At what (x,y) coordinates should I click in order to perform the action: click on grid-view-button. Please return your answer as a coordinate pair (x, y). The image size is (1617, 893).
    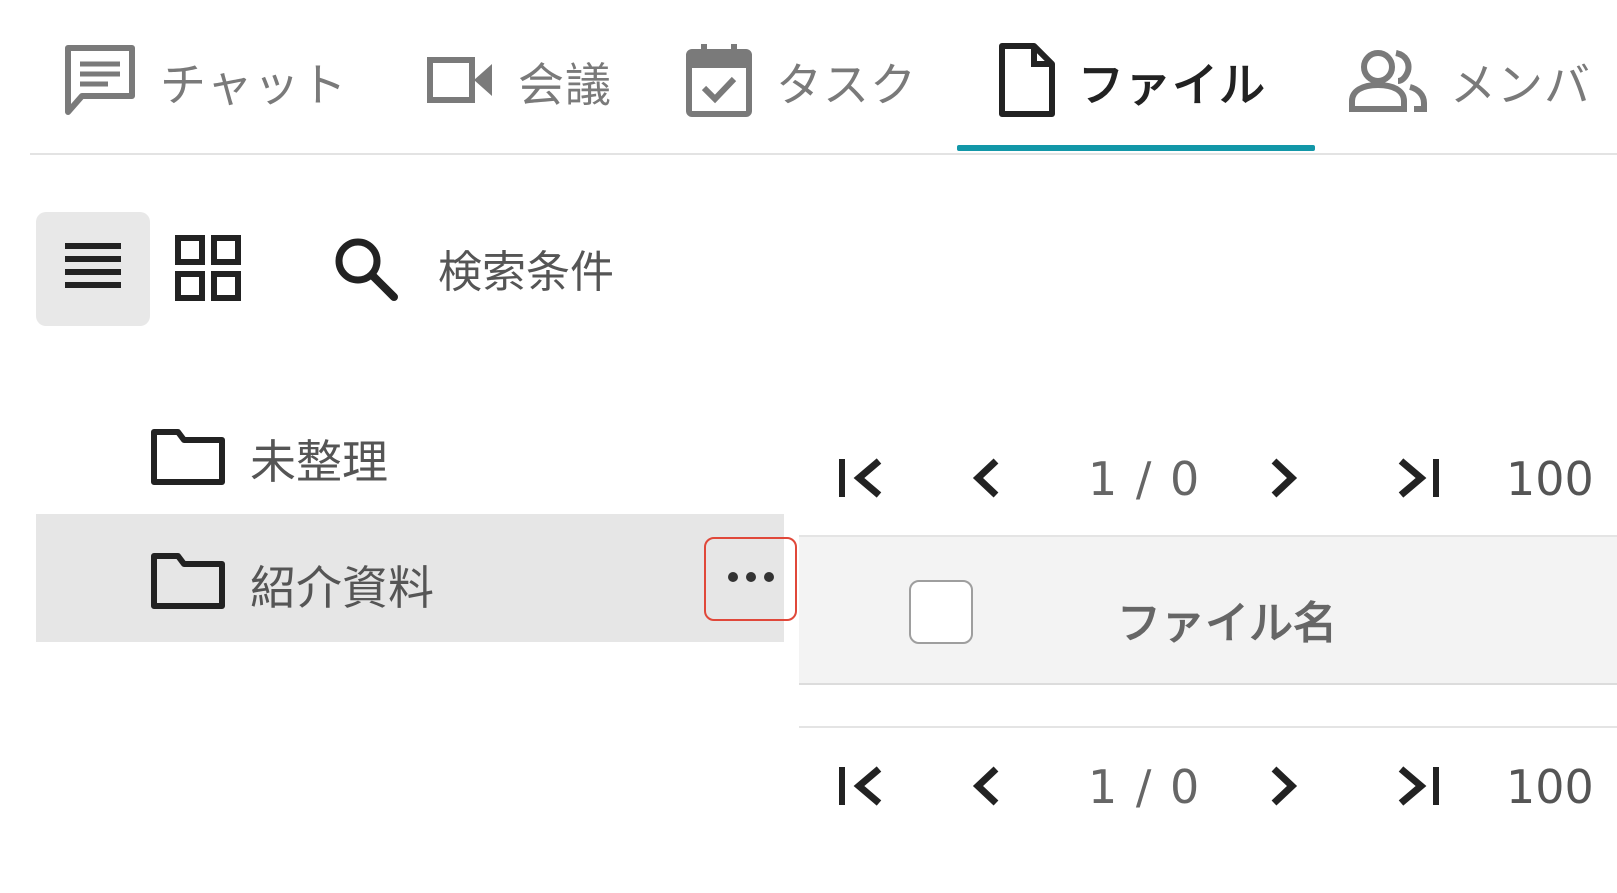
    Looking at the image, I should click on (208, 270).